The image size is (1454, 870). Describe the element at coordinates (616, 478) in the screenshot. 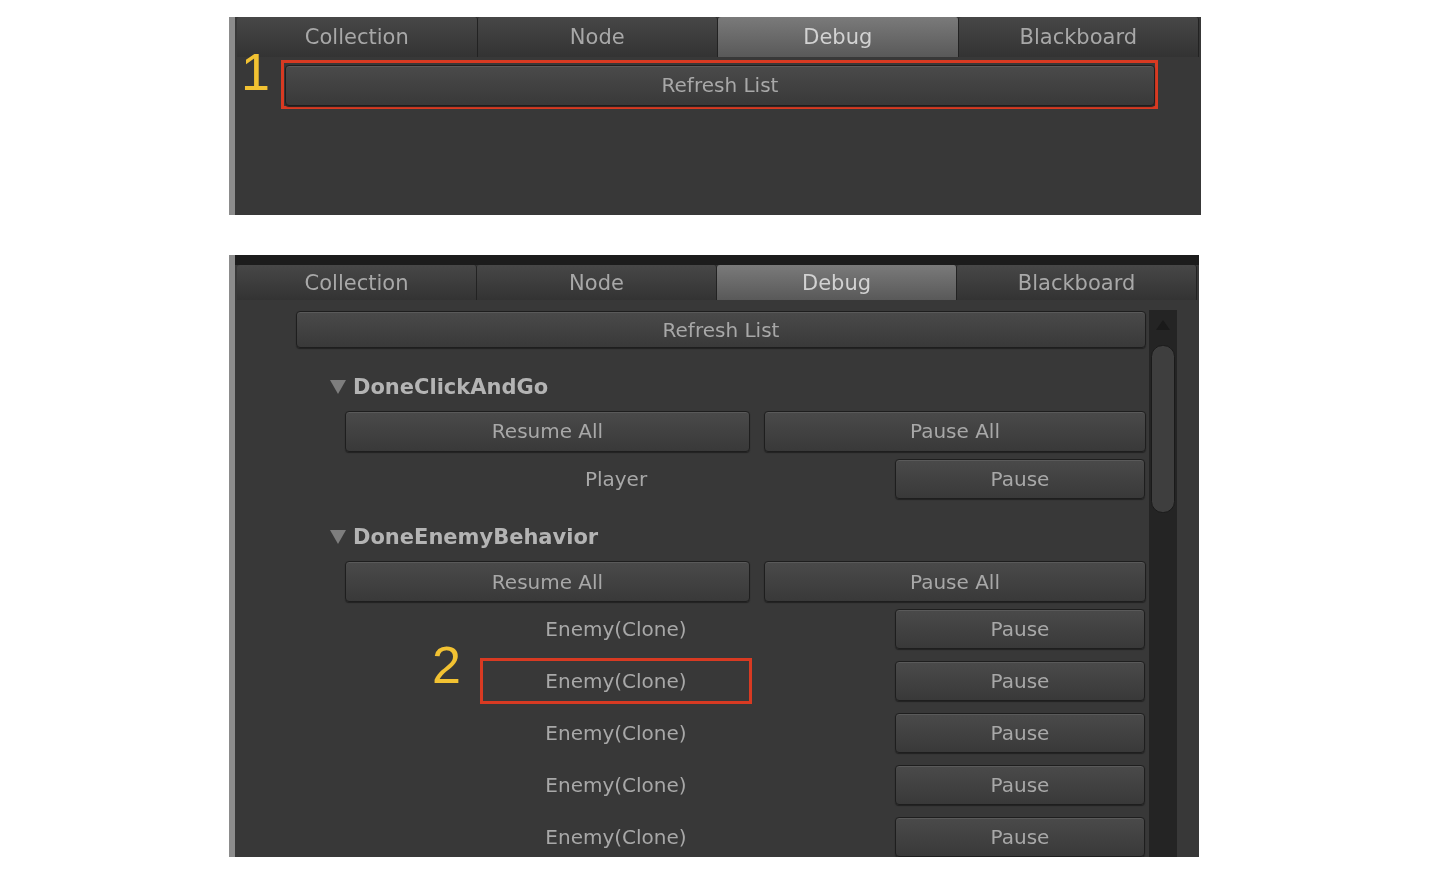

I see `object-name: Player` at that location.